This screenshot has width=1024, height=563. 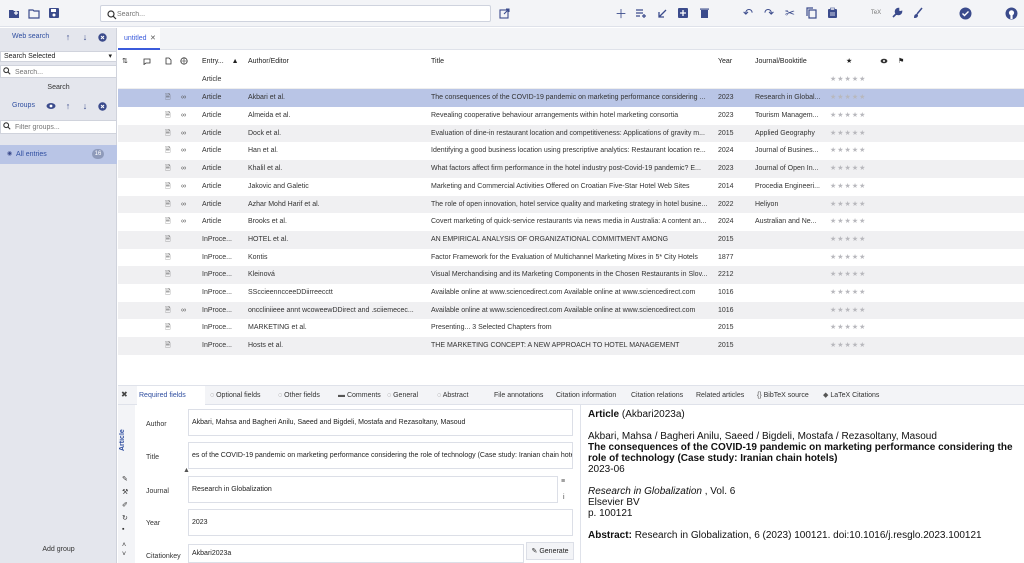 What do you see at coordinates (380, 522) in the screenshot?
I see `field-year: 2023` at bounding box center [380, 522].